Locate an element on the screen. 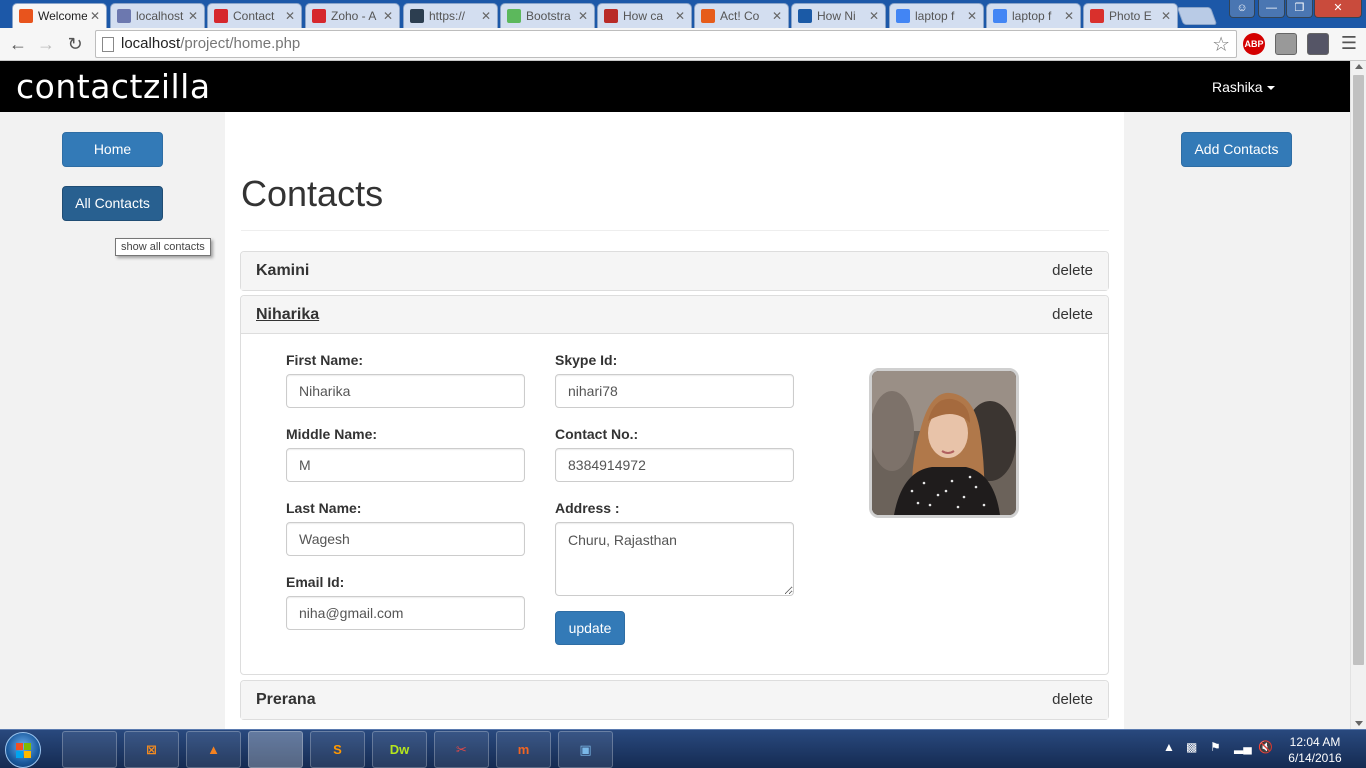 This screenshot has height=768, width=1366. user-profile-button: ☺ is located at coordinates (1242, 9).